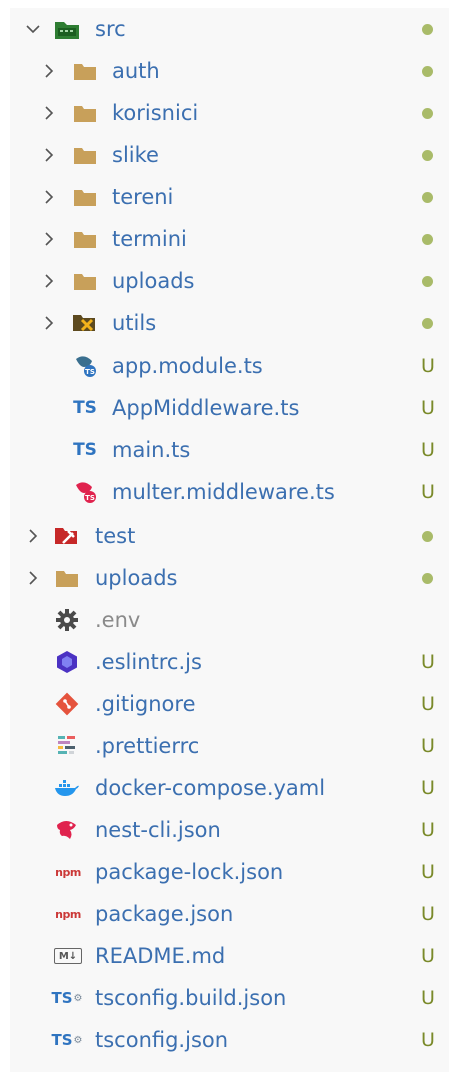  I want to click on chevron-down-icon, so click(33, 29).